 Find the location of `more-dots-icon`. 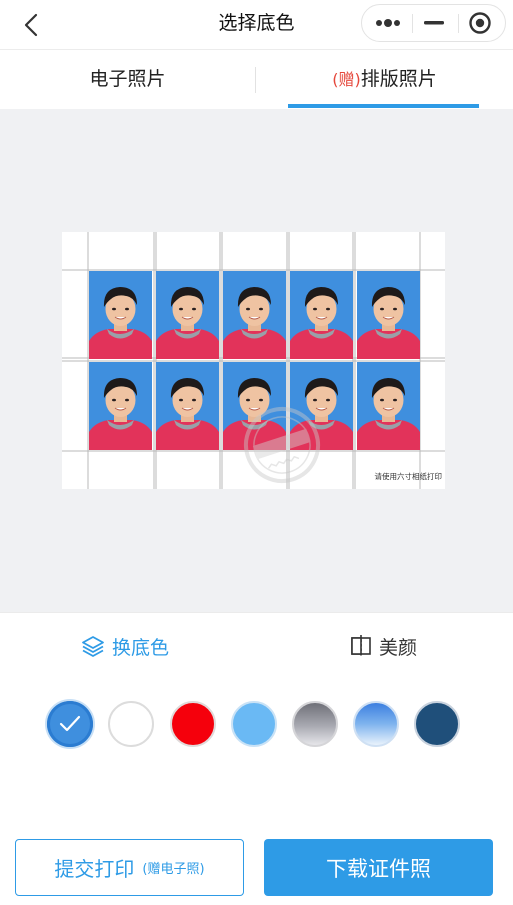

more-dots-icon is located at coordinates (388, 23).